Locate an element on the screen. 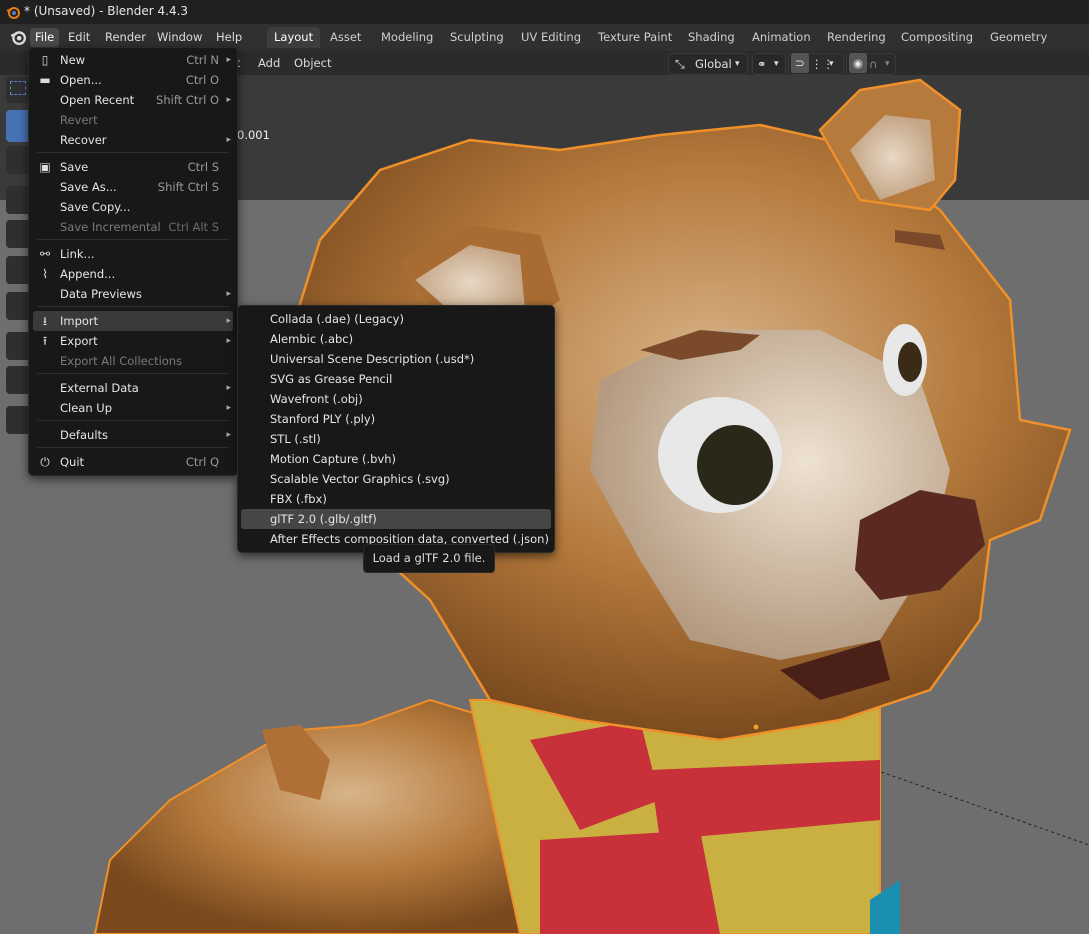 The height and width of the screenshot is (934, 1089). menu-item-save: ▣ Save Ctrl S is located at coordinates (133, 167).